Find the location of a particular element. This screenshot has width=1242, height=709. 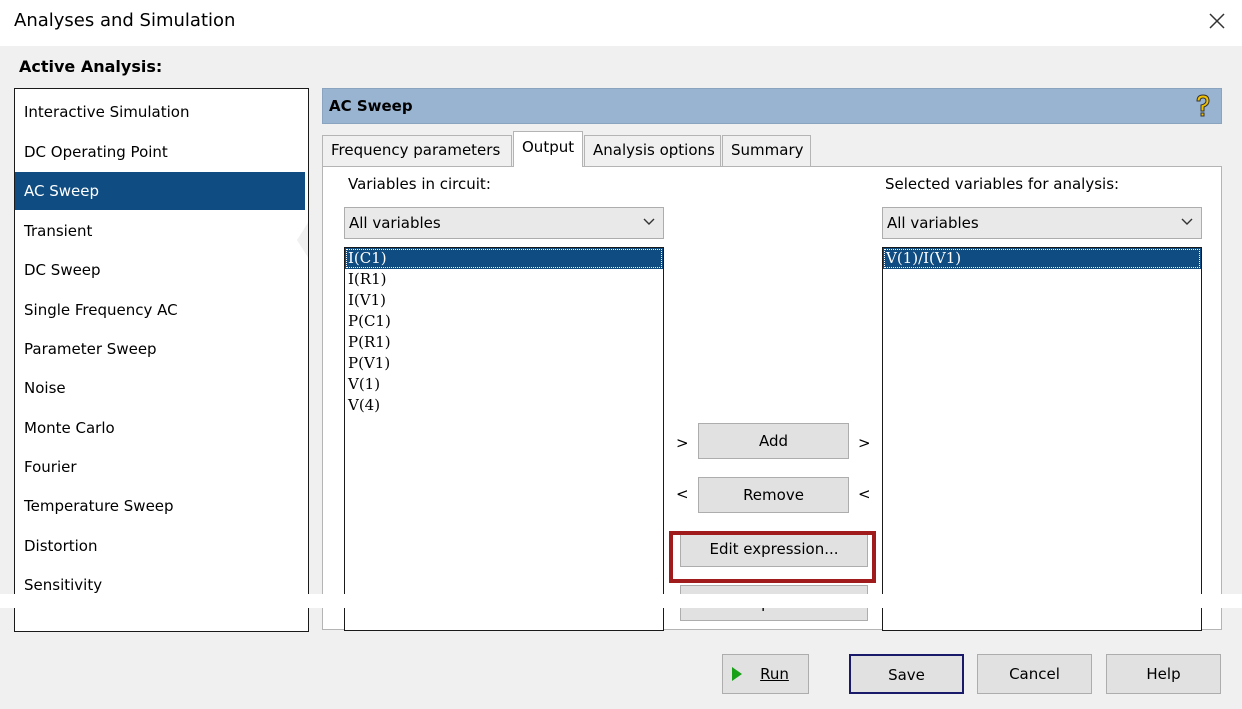

list-item: V(1) is located at coordinates (504, 384).